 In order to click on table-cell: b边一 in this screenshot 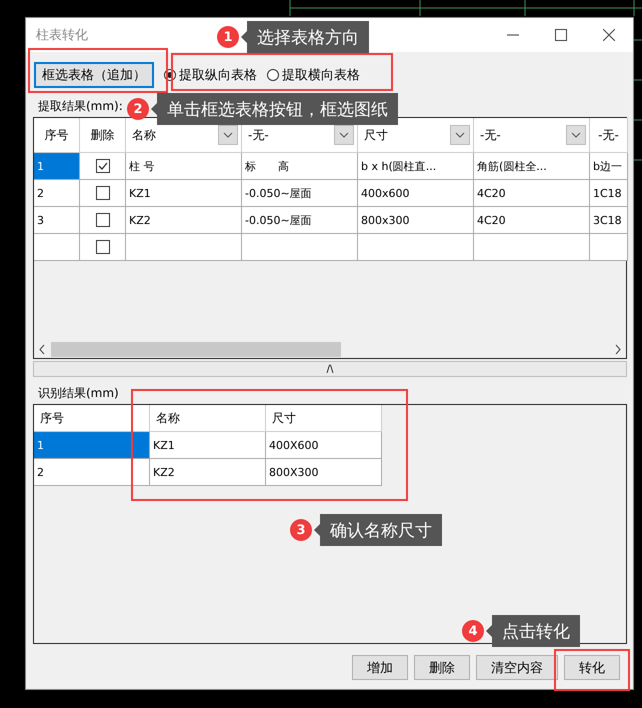, I will do `click(609, 166)`.